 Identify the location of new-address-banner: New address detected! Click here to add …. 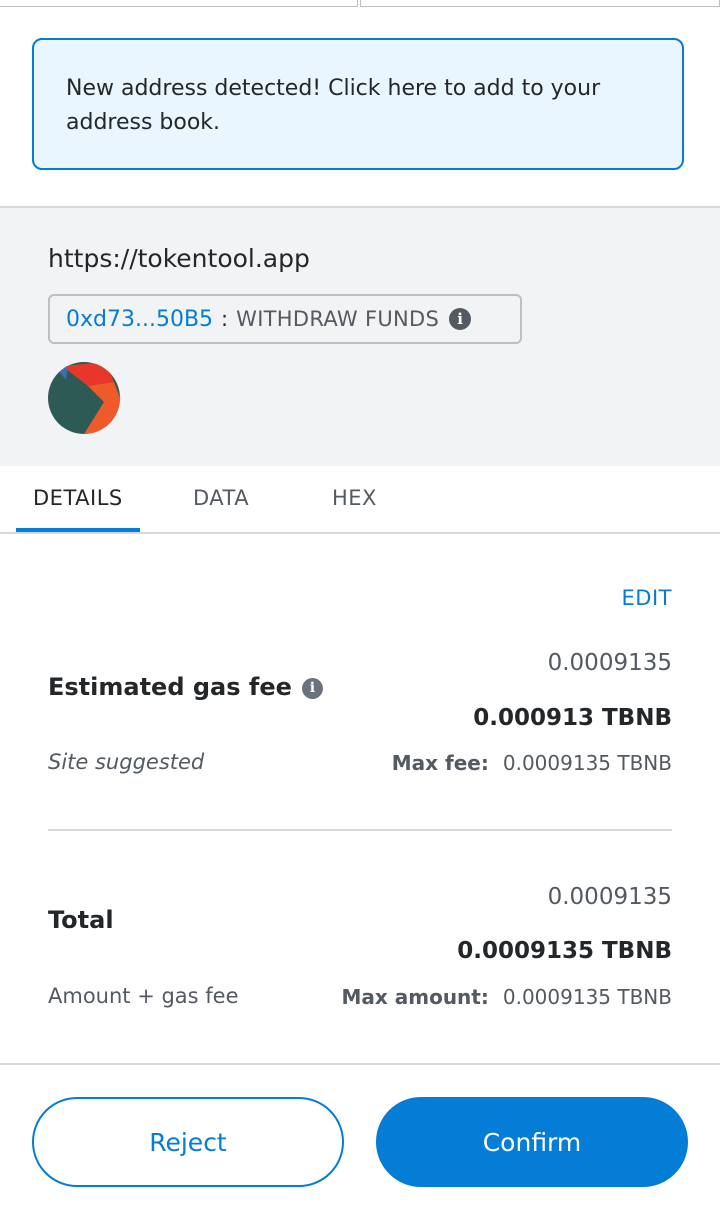
(358, 104).